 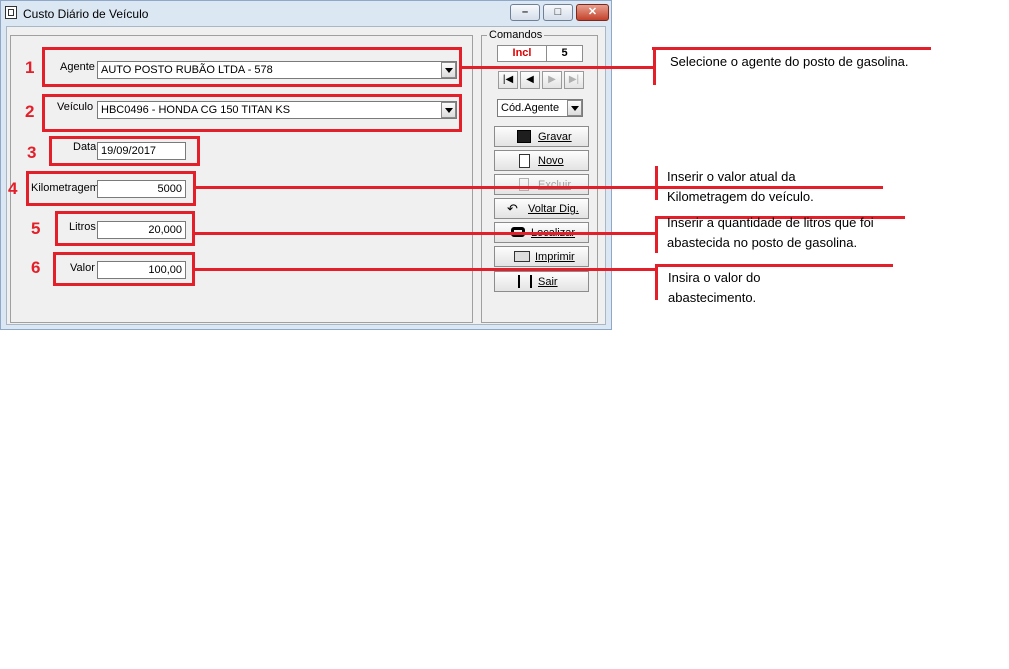 I want to click on callout-number-6: 6, so click(x=36, y=267).